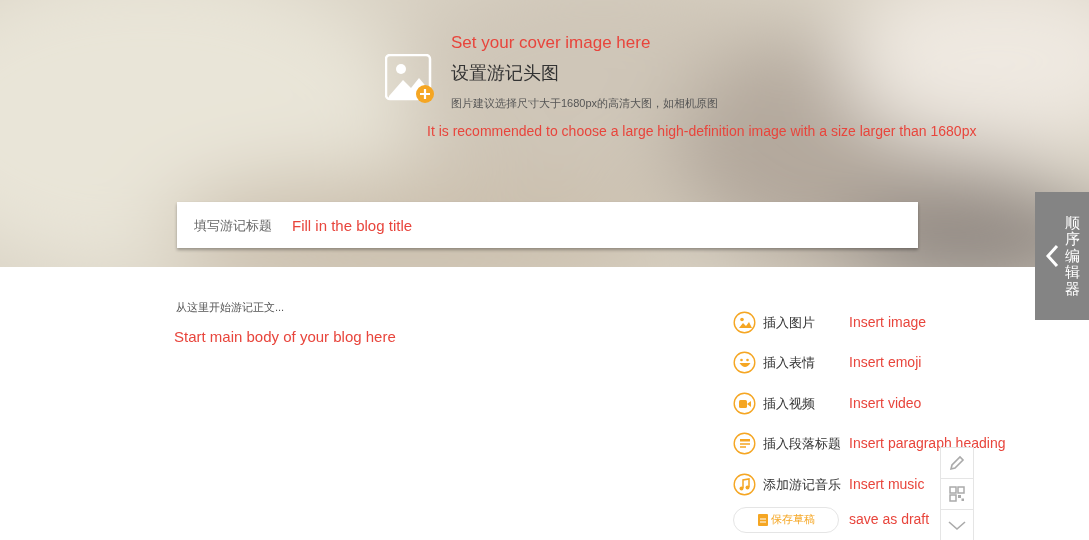 Image resolution: width=1089 pixels, height=540 pixels. What do you see at coordinates (285, 337) in the screenshot?
I see `annotation: Start main body of your blog here` at bounding box center [285, 337].